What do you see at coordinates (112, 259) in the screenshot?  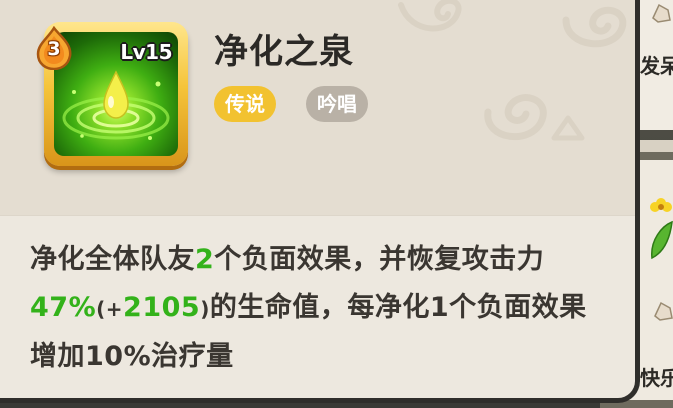 I see `description-text: 净化全体队友` at bounding box center [112, 259].